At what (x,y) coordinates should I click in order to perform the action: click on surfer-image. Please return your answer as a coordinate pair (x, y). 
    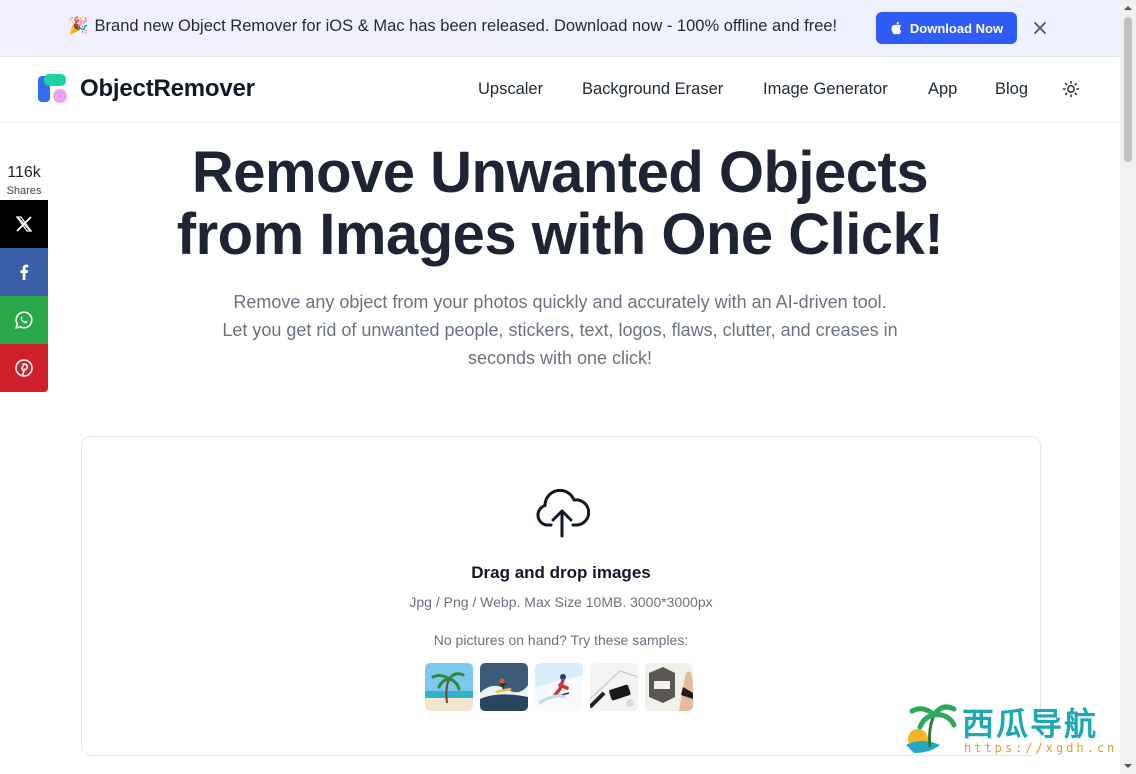
    Looking at the image, I should click on (504, 687).